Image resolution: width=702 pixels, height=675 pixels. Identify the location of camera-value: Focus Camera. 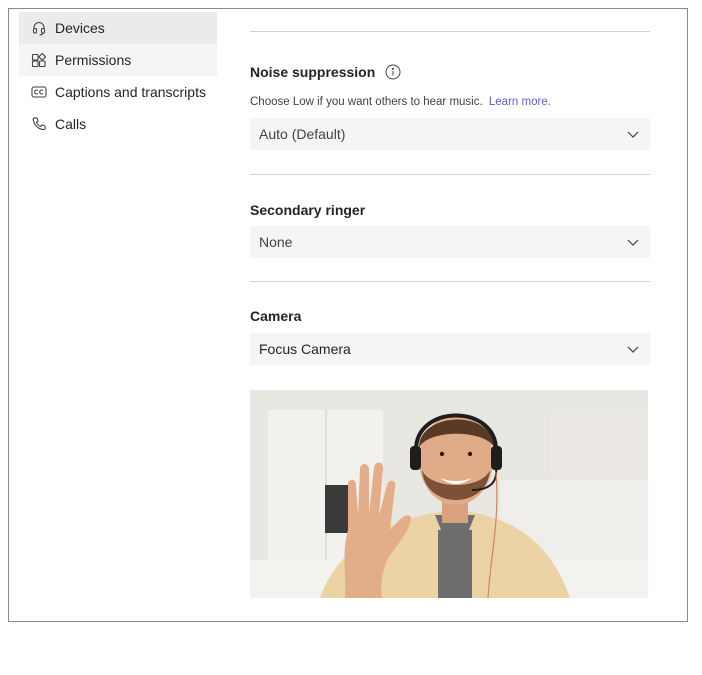
(305, 349).